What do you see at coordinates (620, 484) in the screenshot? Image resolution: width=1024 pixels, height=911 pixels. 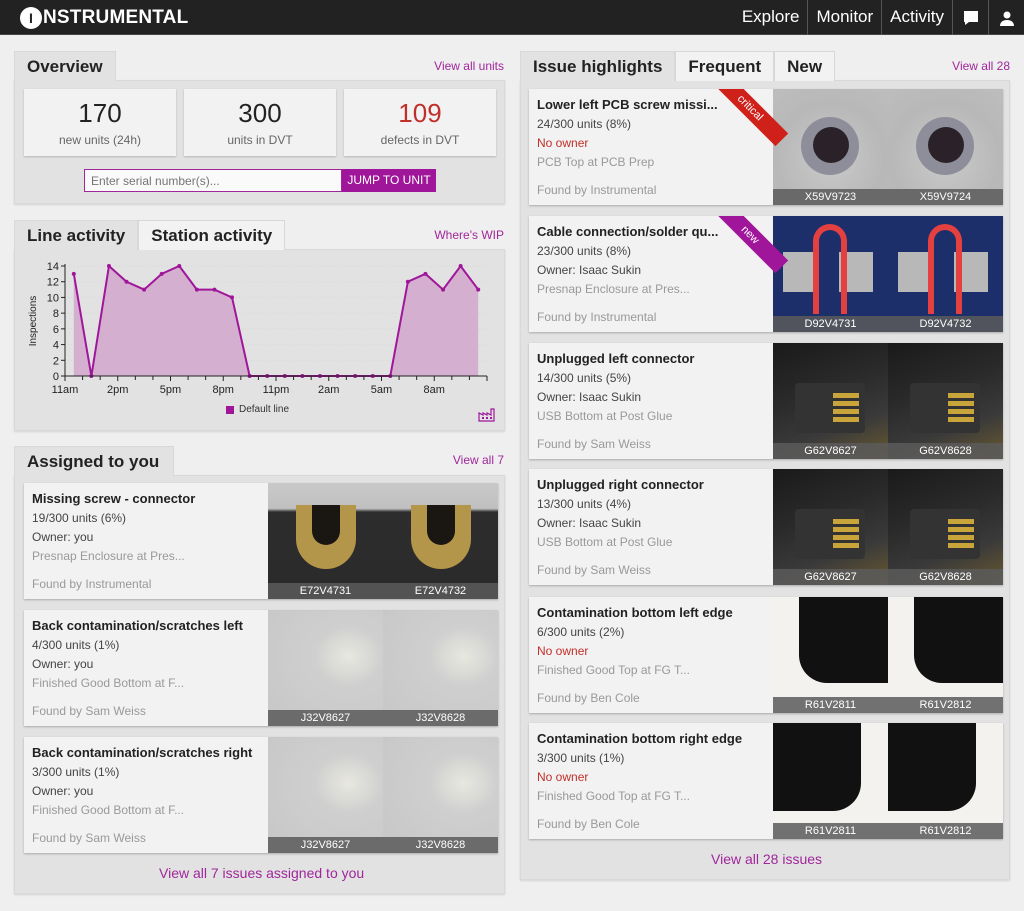 I see `issue-title: Unplugged right connector` at bounding box center [620, 484].